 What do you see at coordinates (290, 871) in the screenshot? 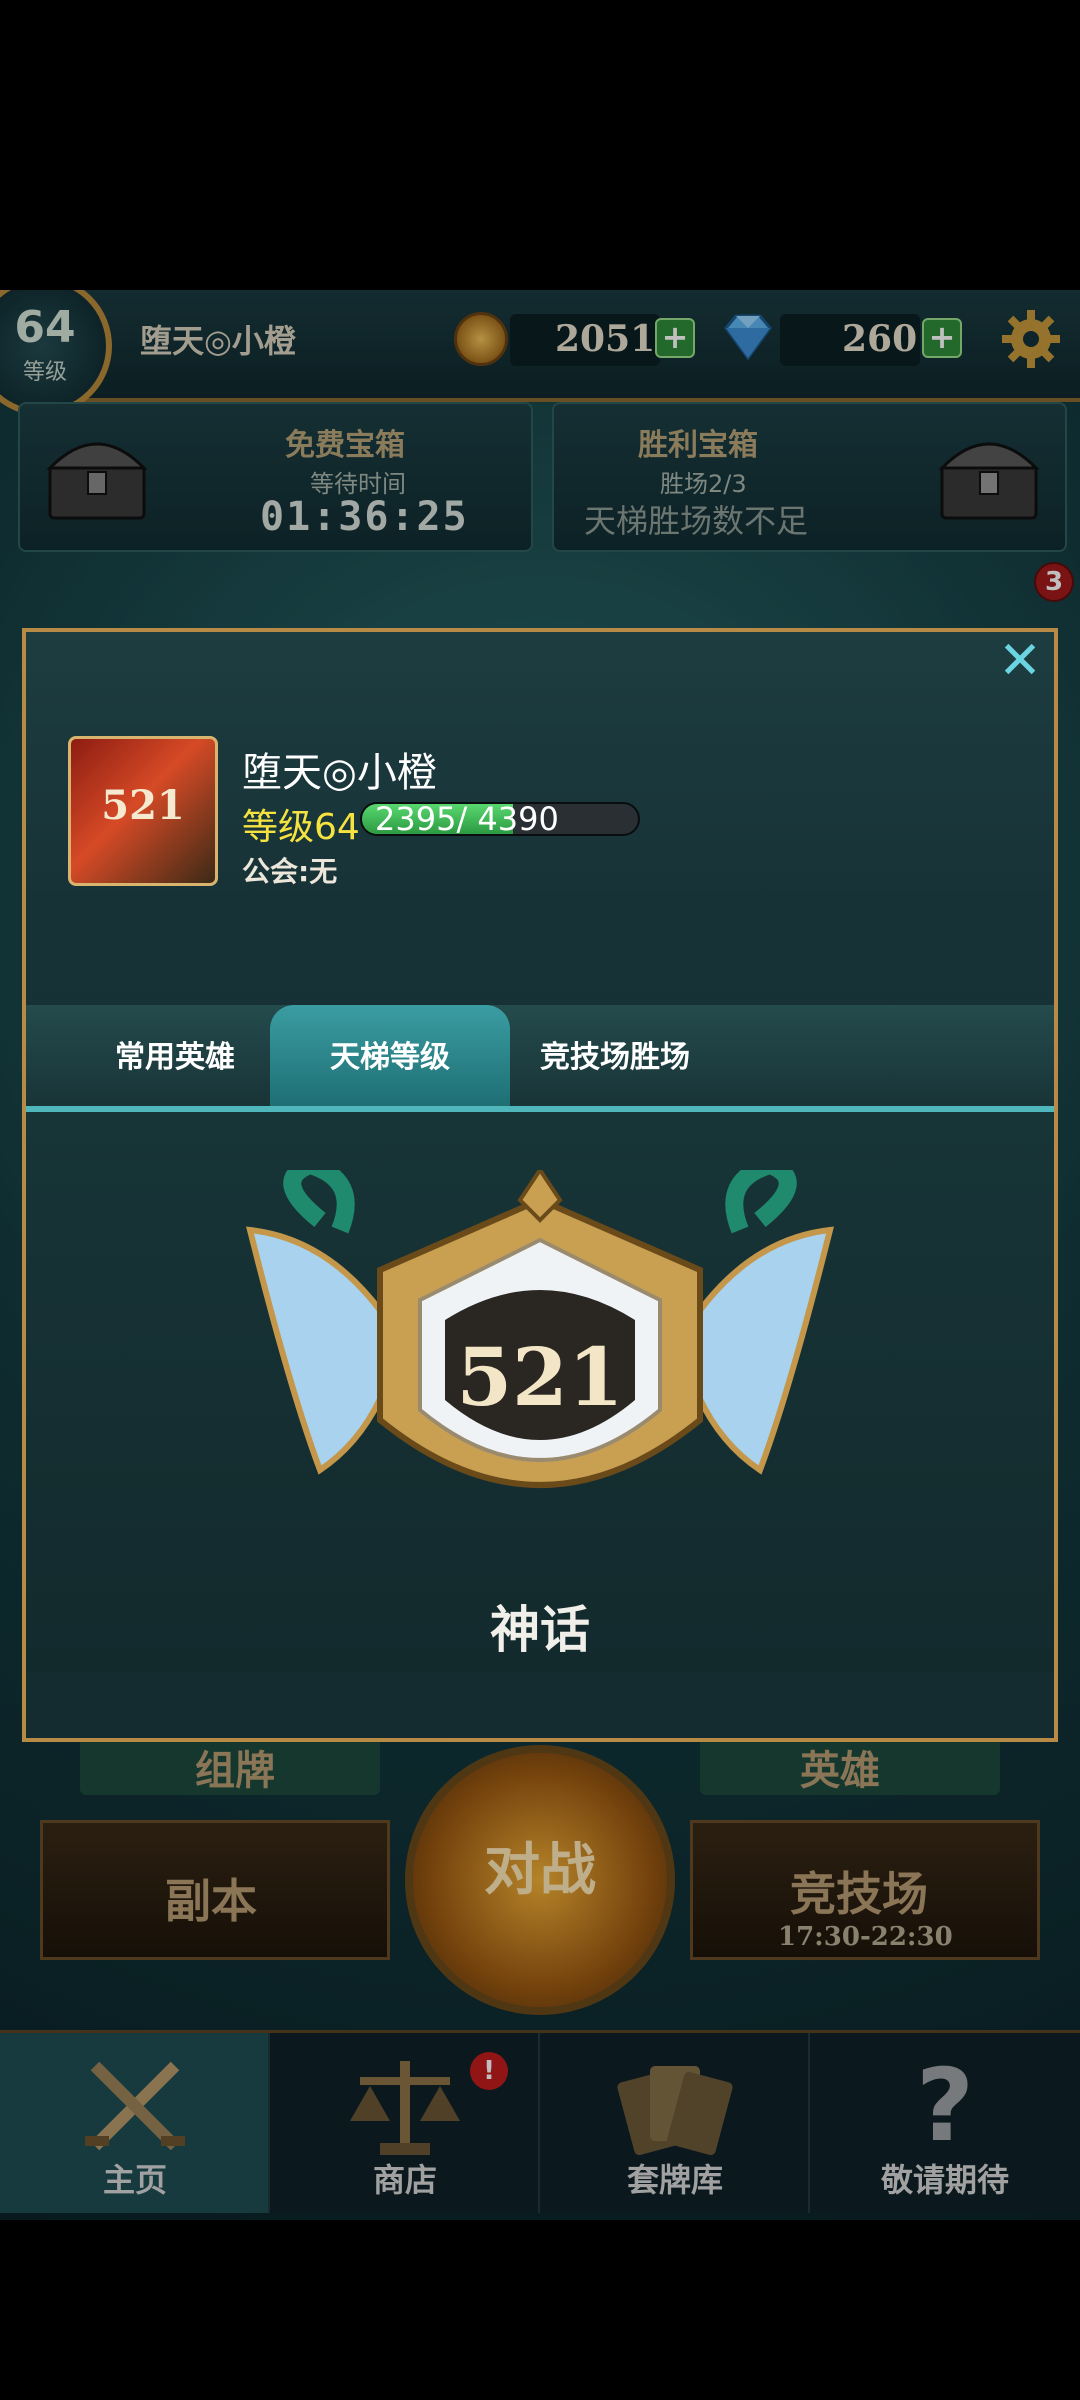
I see `guild-text: 公会:无` at bounding box center [290, 871].